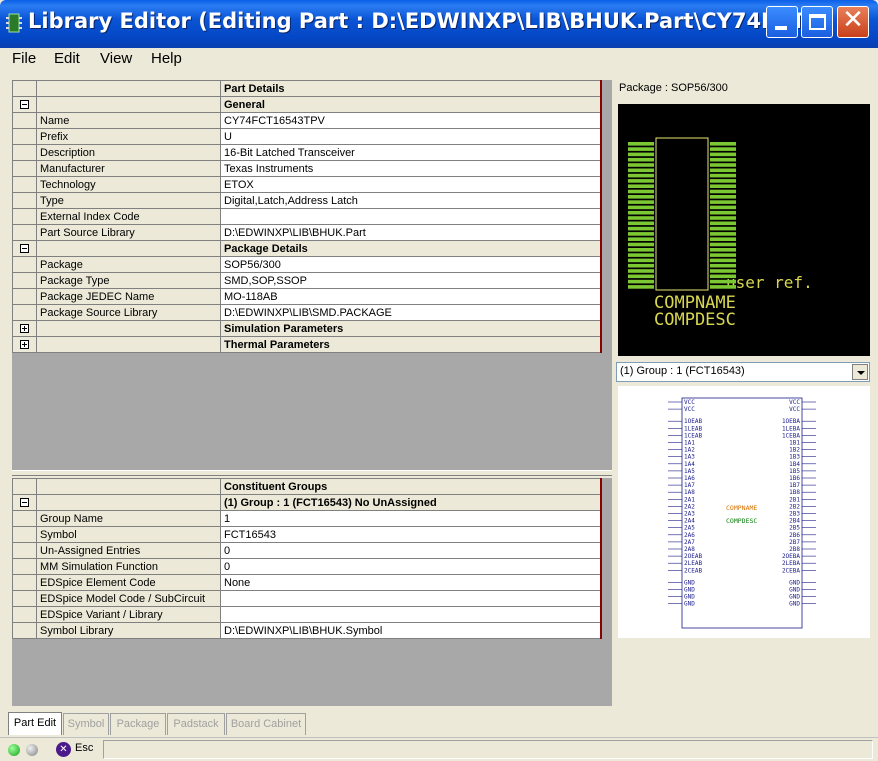 This screenshot has height=761, width=878. Describe the element at coordinates (411, 232) in the screenshot. I see `property-value: D:\EDWINXP\LIB\BHUK.Part` at that location.